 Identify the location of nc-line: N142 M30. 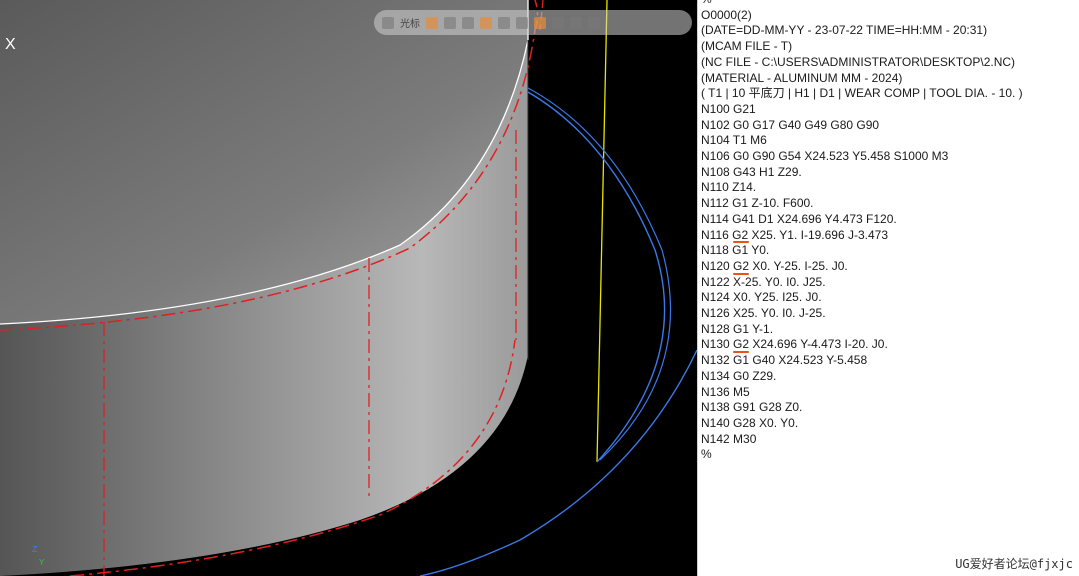
(862, 440).